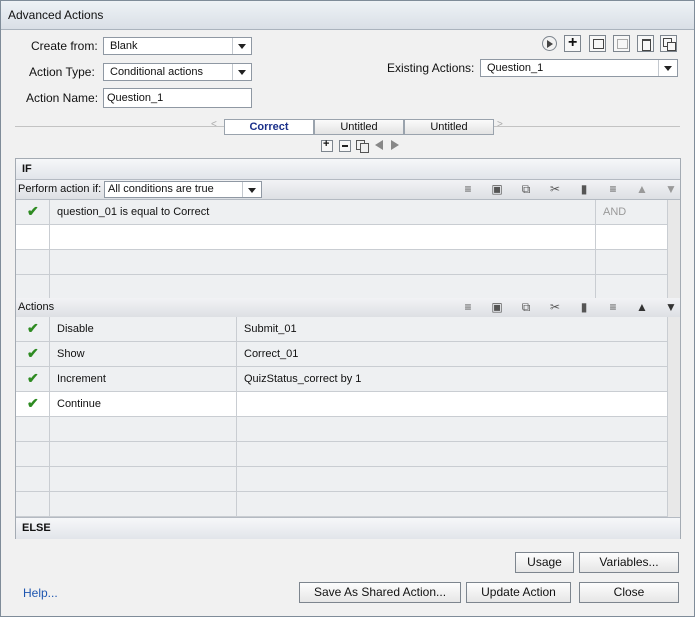  Describe the element at coordinates (177, 98) in the screenshot. I see `action-name-field: Question_1` at that location.